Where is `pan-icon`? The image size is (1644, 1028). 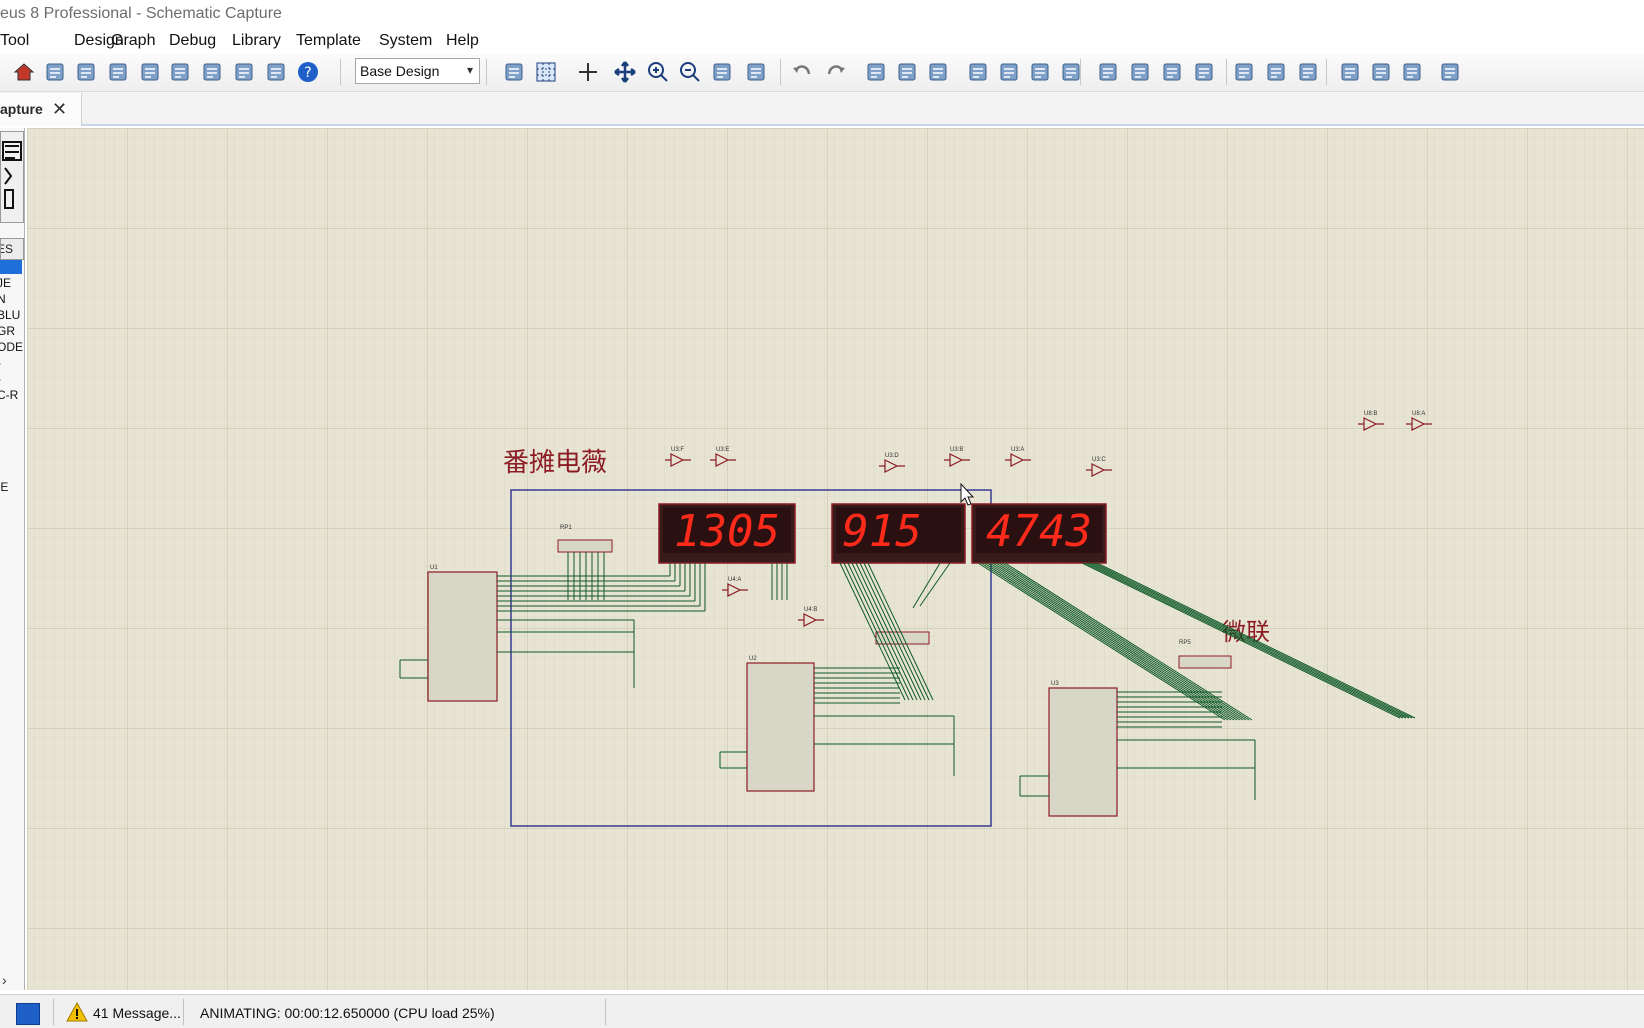
pan-icon is located at coordinates (625, 72).